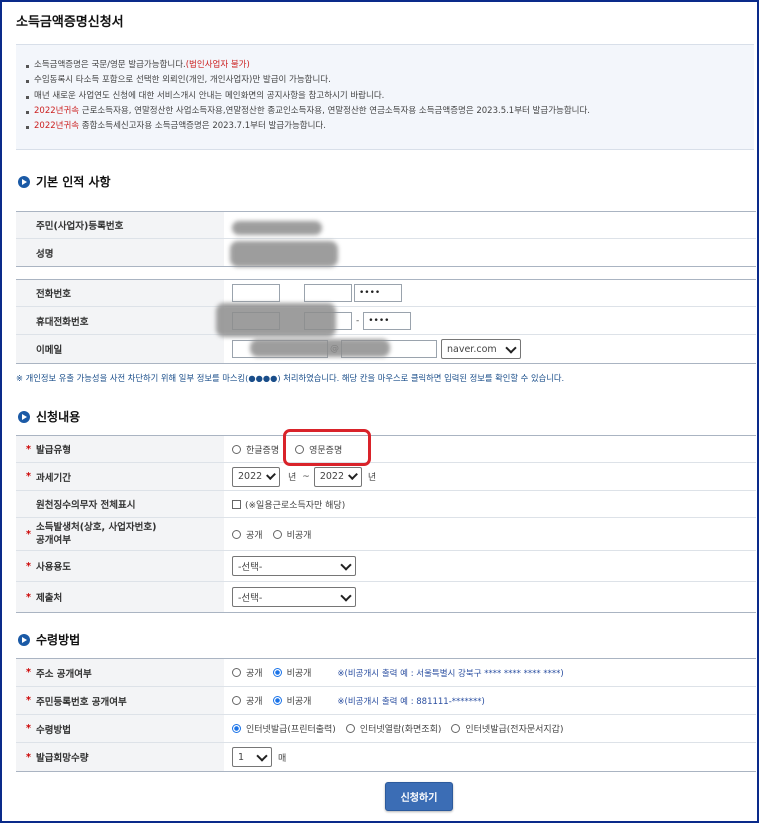  I want to click on count-unit: 매, so click(282, 758).